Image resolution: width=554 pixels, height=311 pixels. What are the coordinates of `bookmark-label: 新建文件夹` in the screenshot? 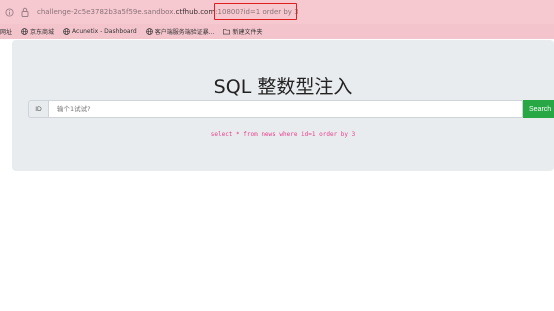 It's located at (247, 32).